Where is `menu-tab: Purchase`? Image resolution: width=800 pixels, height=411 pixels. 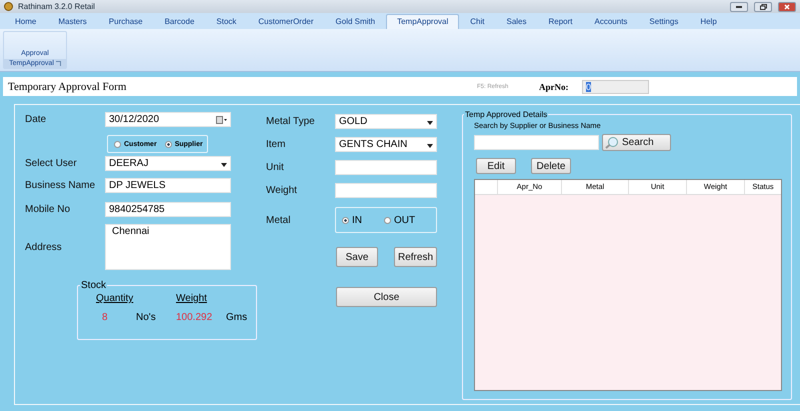
menu-tab: Purchase is located at coordinates (126, 21).